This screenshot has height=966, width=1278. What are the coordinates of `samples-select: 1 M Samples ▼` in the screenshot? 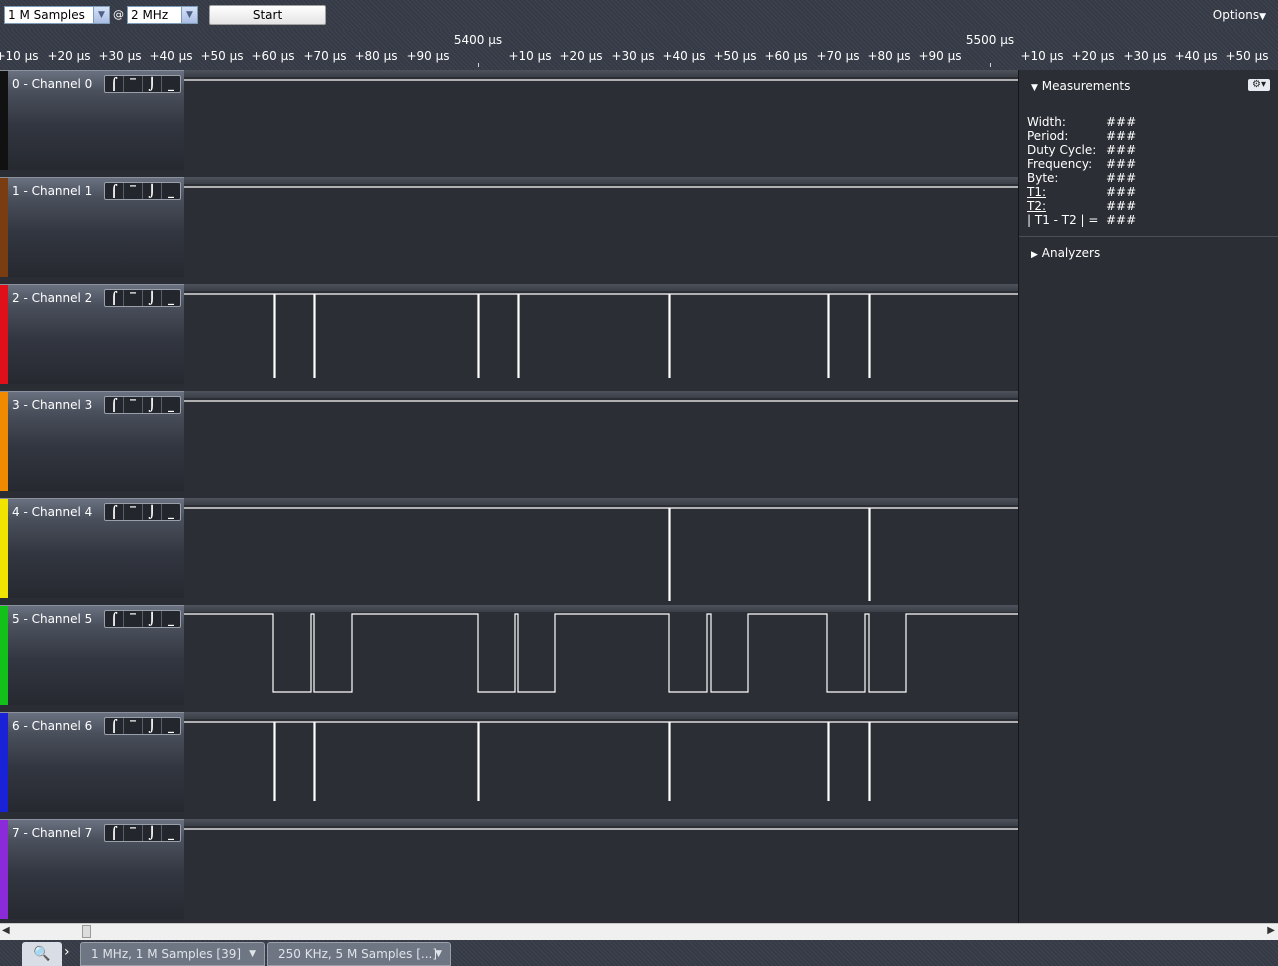 It's located at (57, 15).